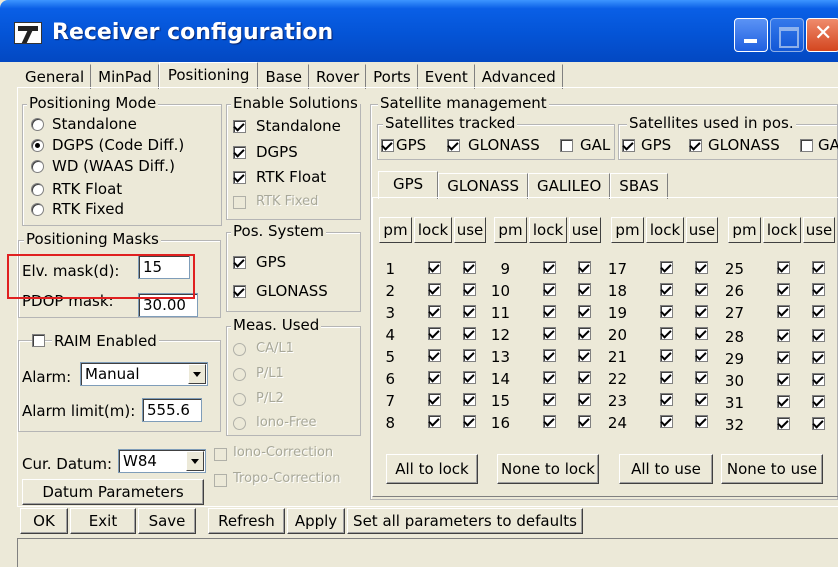 The image size is (838, 567). What do you see at coordinates (37, 145) in the screenshot?
I see `radio-dgps-code-diff` at bounding box center [37, 145].